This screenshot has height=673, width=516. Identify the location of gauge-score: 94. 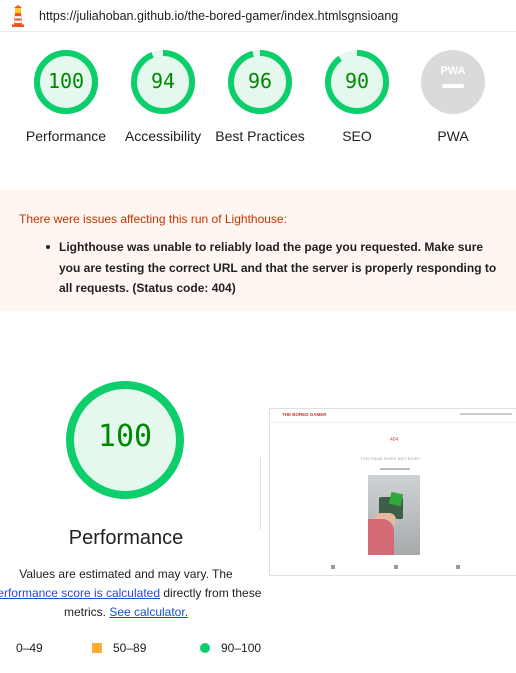
(163, 81).